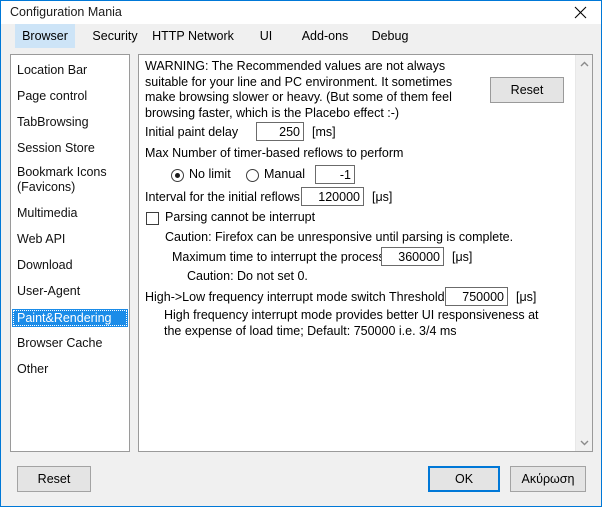  I want to click on sidebar-item-page-control: Page control, so click(70, 96).